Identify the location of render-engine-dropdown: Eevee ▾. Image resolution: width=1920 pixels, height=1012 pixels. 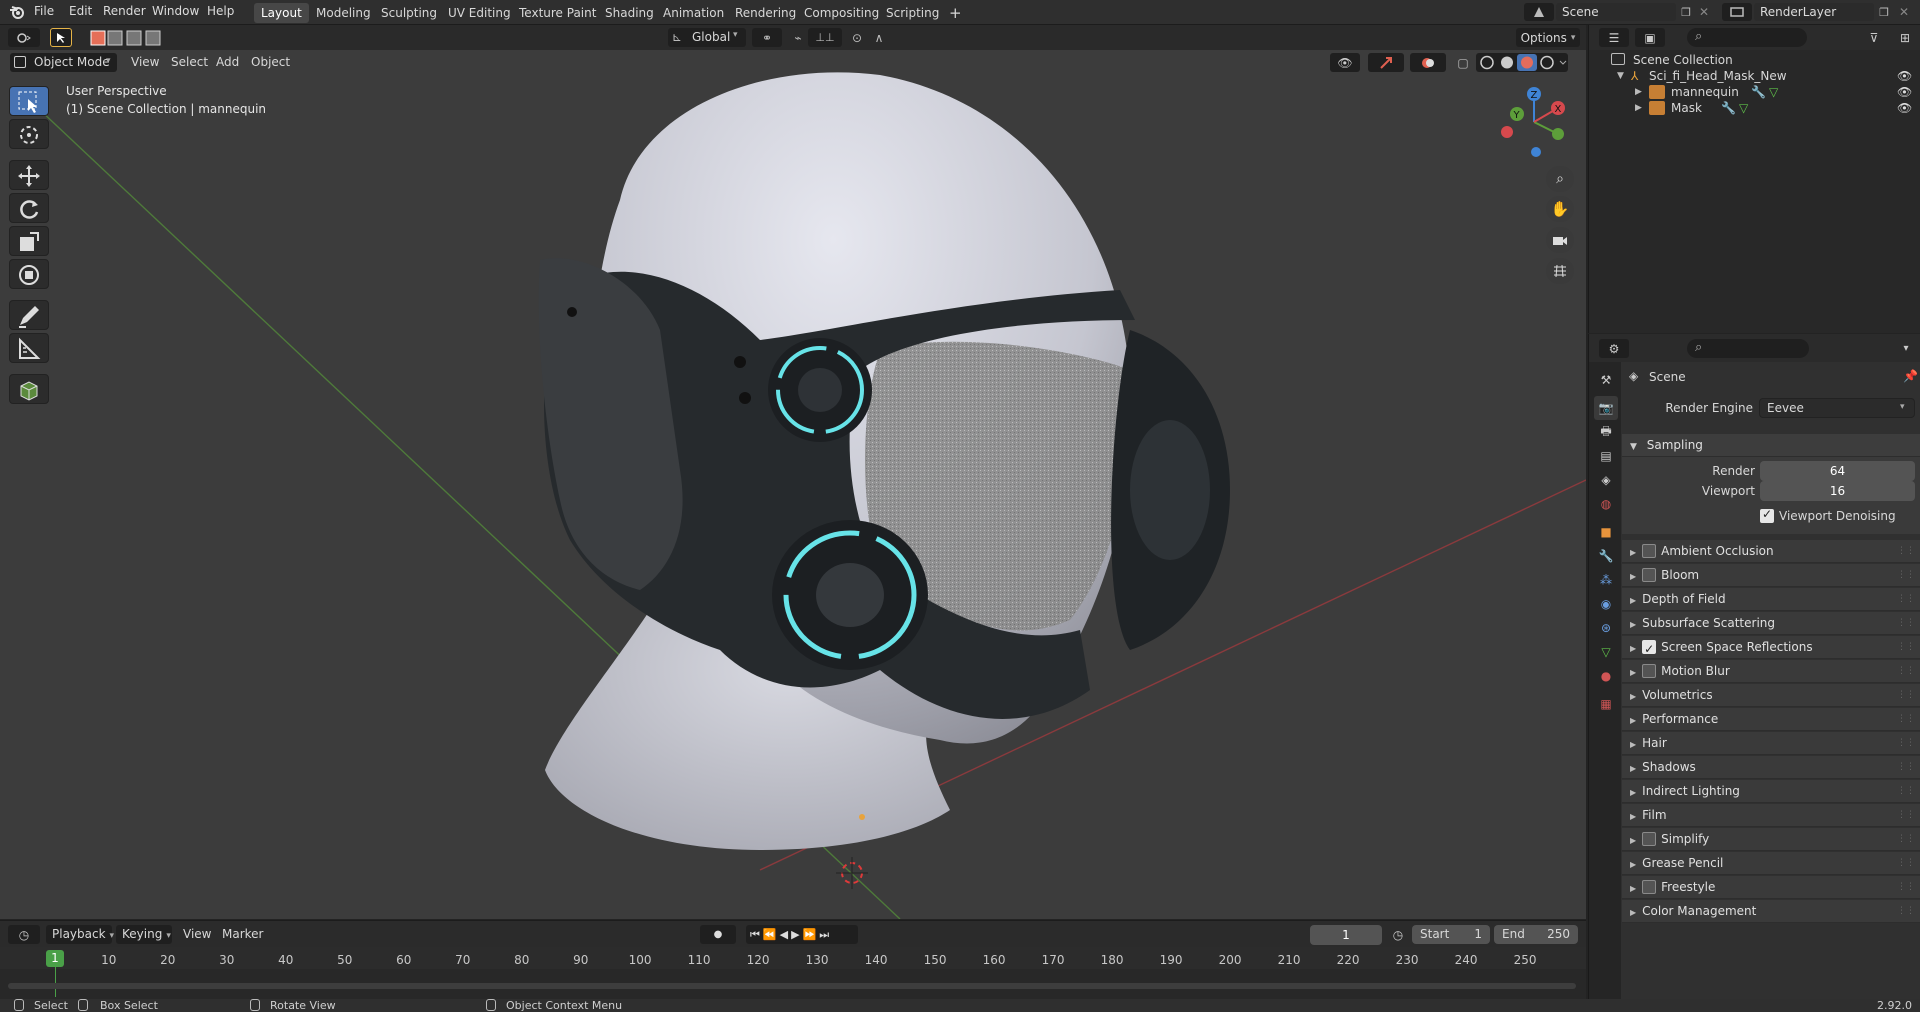
(1837, 408).